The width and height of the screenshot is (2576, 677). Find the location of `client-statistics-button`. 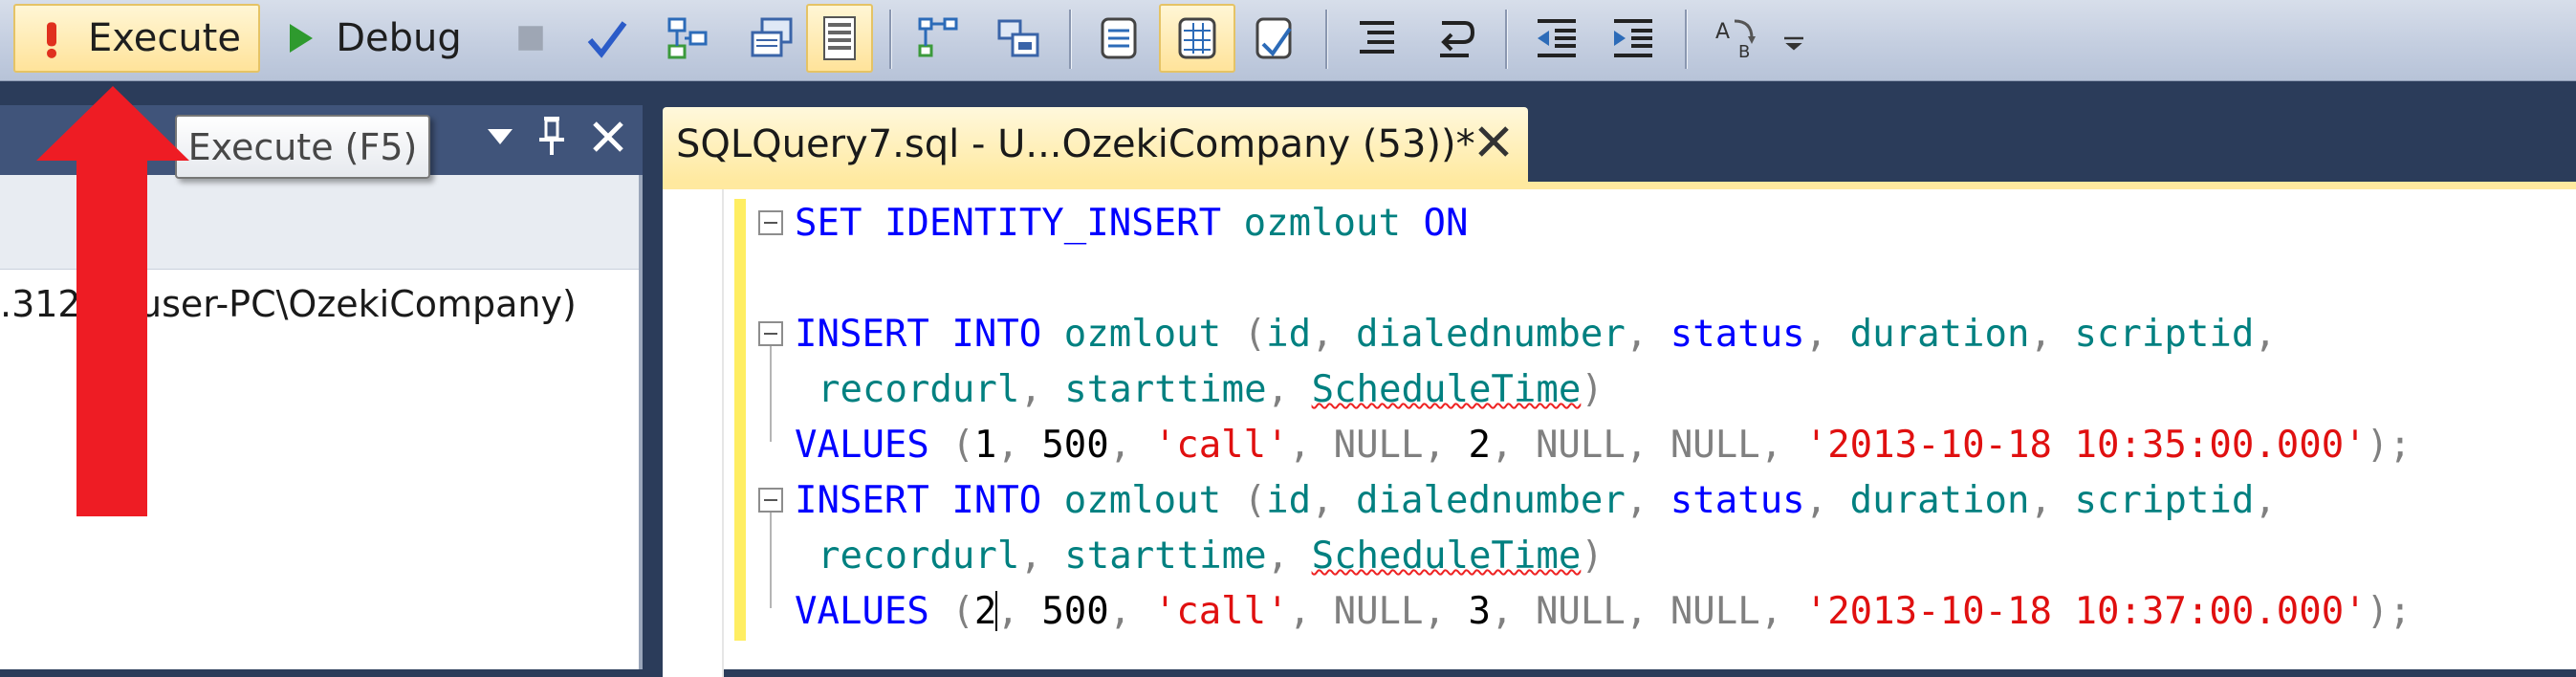

client-statistics-button is located at coordinates (1018, 38).